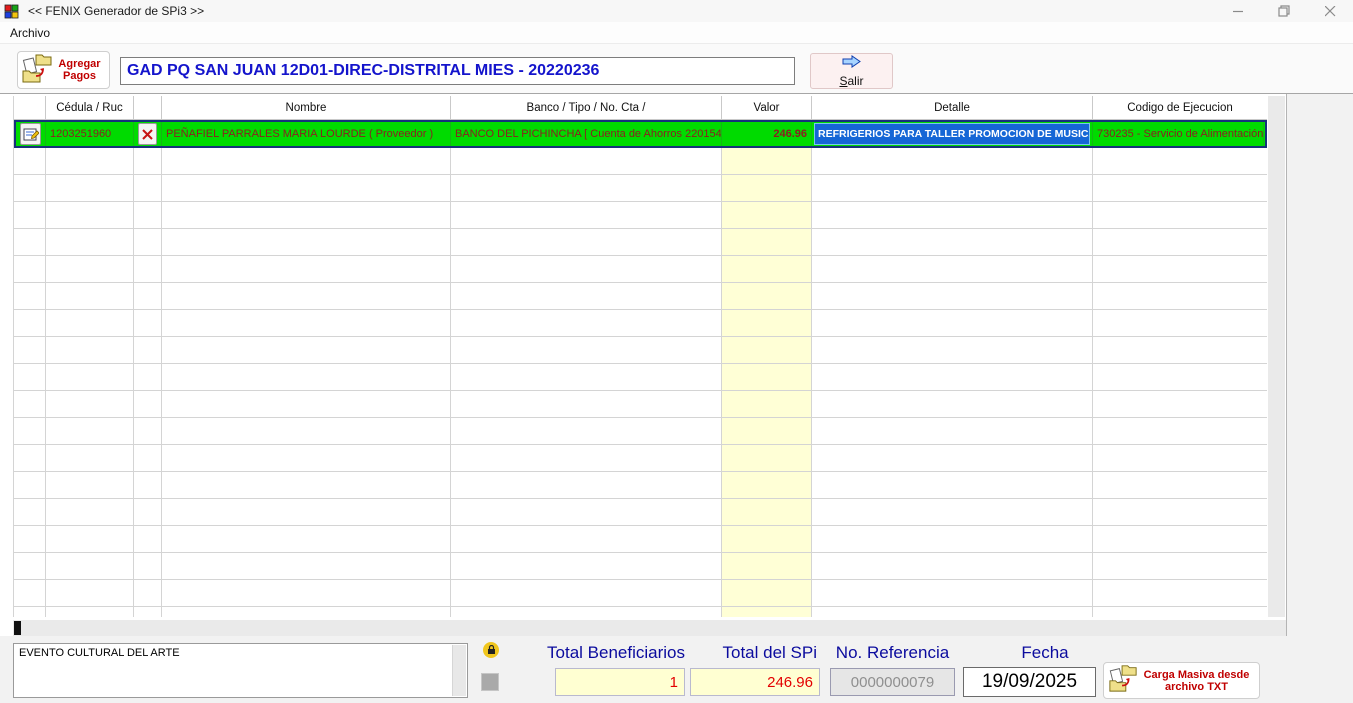  What do you see at coordinates (1029, 682) in the screenshot?
I see `fecha-field` at bounding box center [1029, 682].